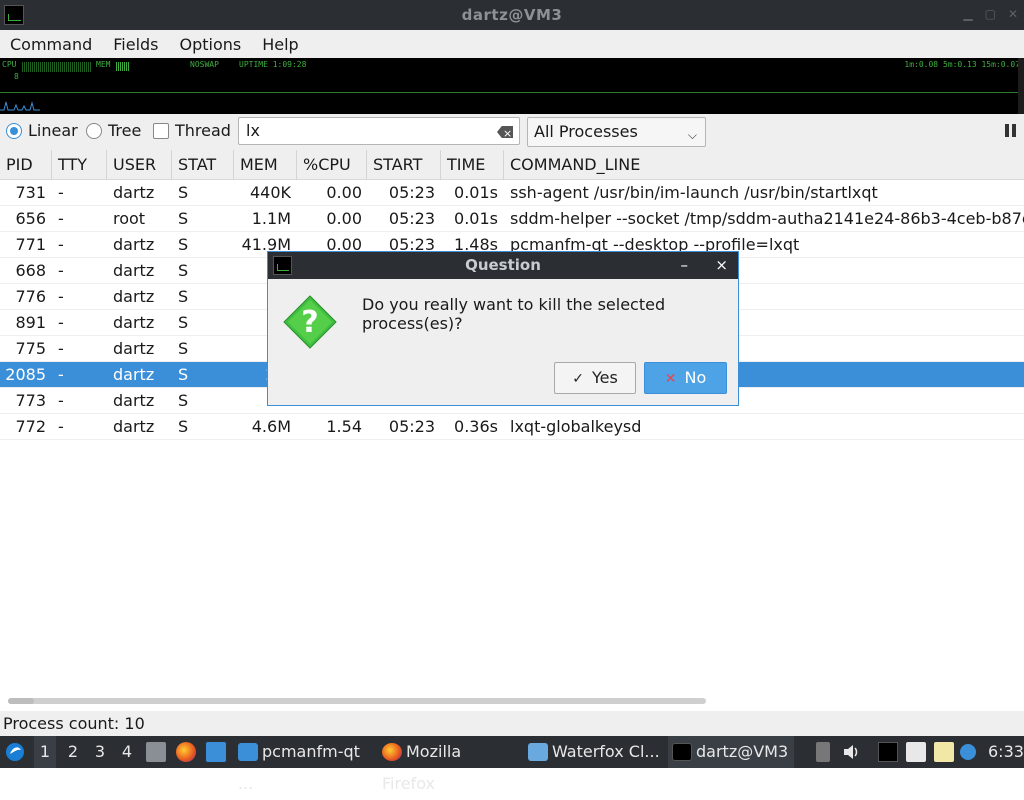 The image size is (1024, 800). What do you see at coordinates (310, 322) in the screenshot?
I see `question-icon: ?` at bounding box center [310, 322].